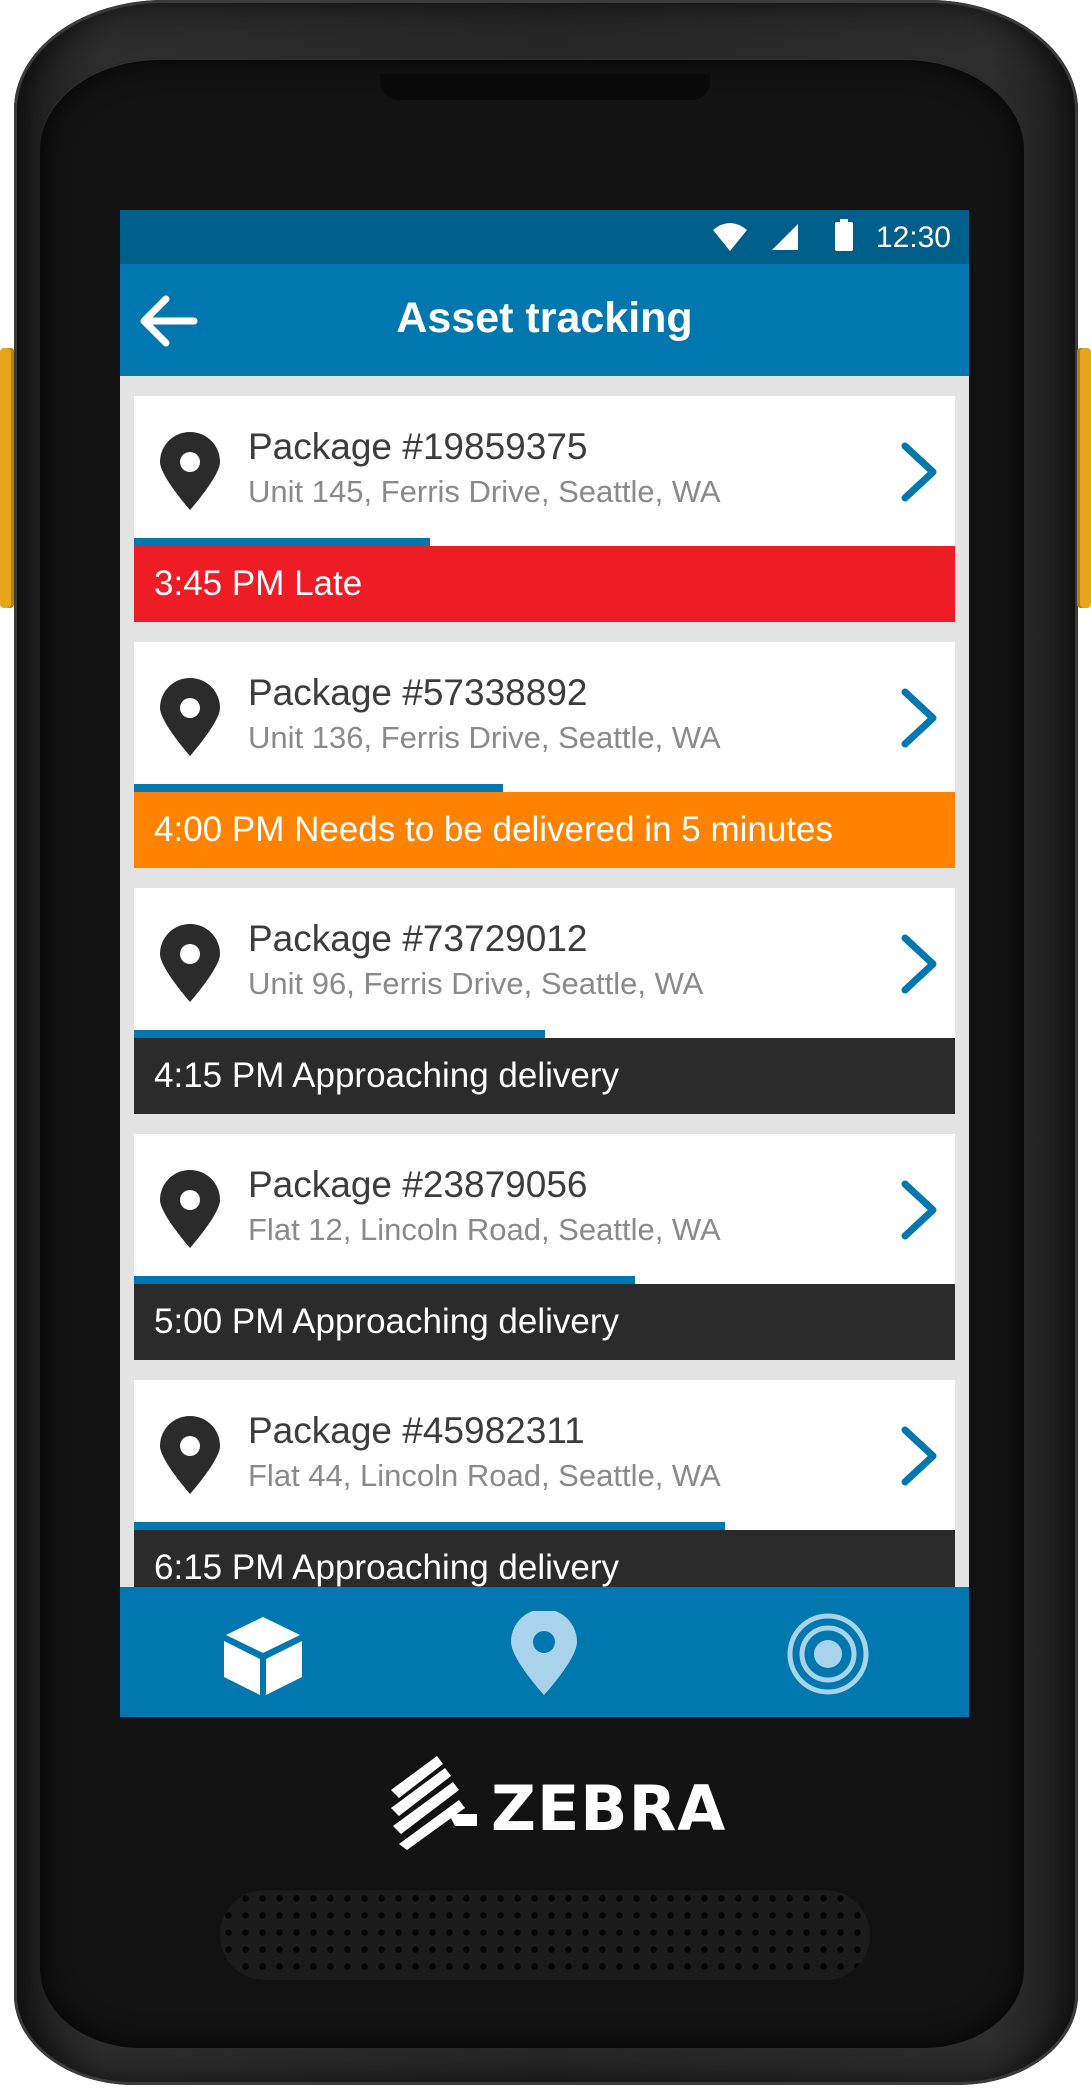 The height and width of the screenshot is (2092, 1091). What do you see at coordinates (418, 446) in the screenshot?
I see `package-name: Package #19859375` at bounding box center [418, 446].